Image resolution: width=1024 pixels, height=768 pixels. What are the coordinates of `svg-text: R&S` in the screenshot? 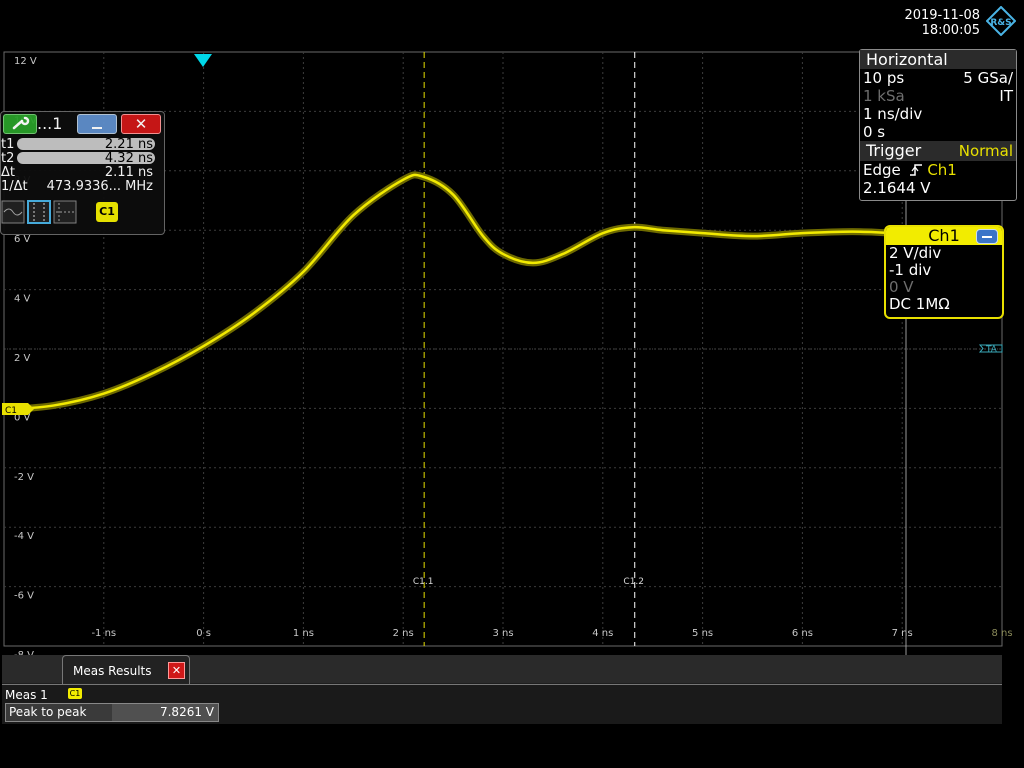 It's located at (1000, 23).